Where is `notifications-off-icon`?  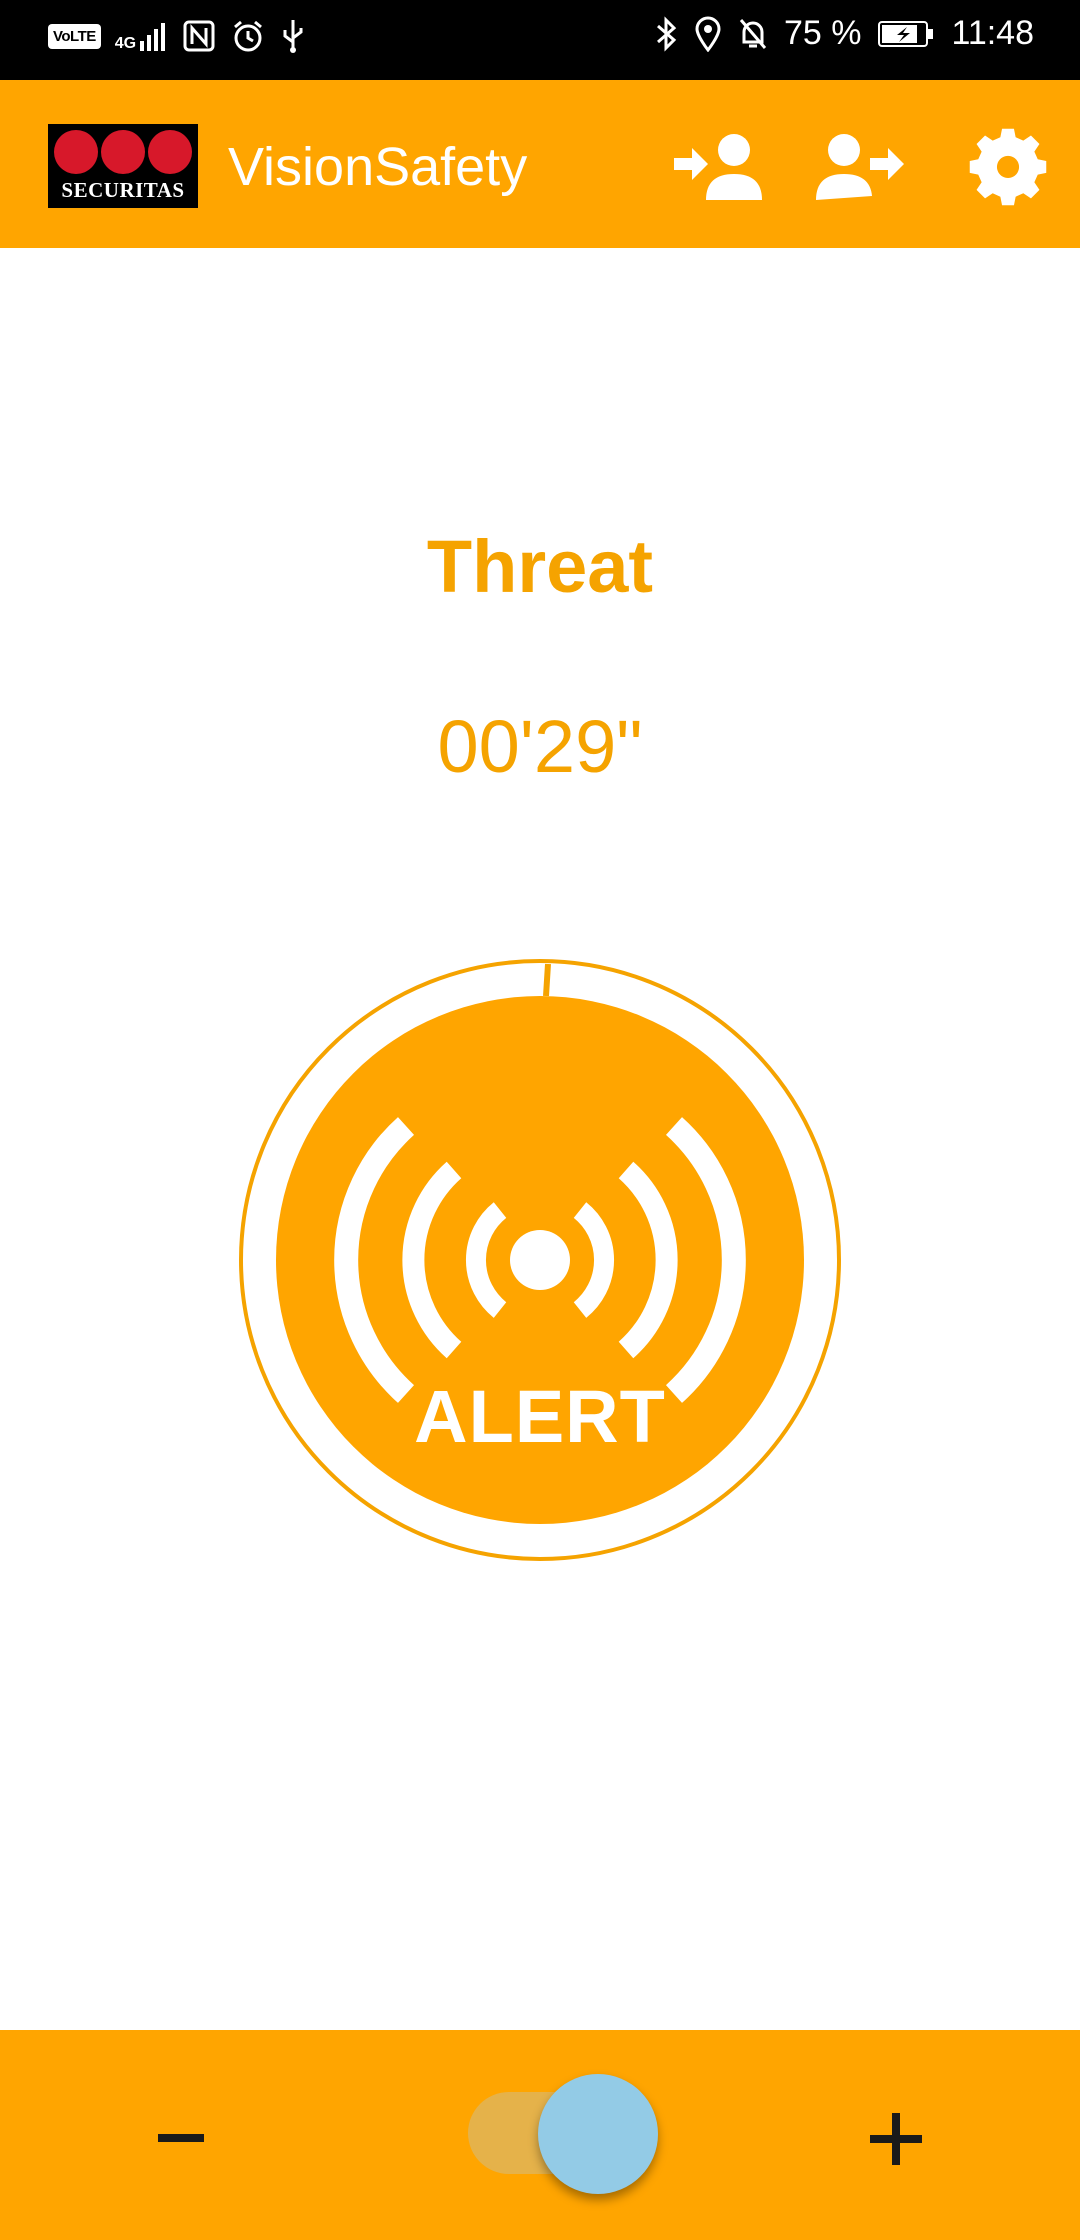
notifications-off-icon is located at coordinates (753, 33).